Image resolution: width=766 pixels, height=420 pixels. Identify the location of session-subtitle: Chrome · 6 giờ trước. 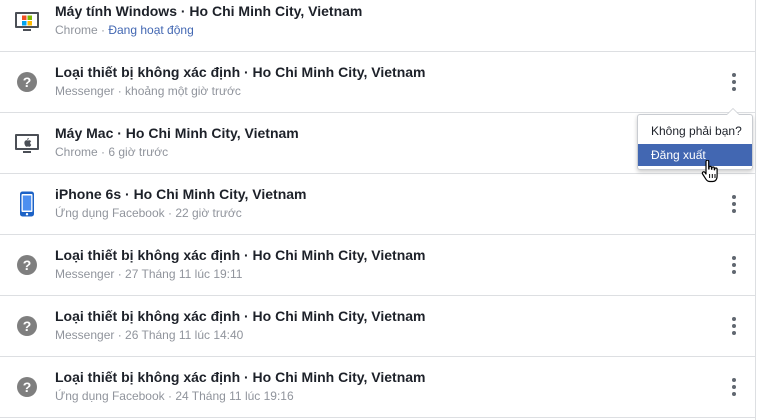
(111, 152).